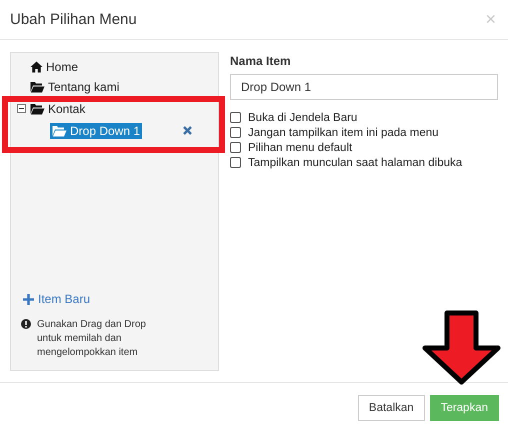 This screenshot has width=508, height=432. What do you see at coordinates (96, 130) in the screenshot?
I see `tree-item: Drop Down 1` at bounding box center [96, 130].